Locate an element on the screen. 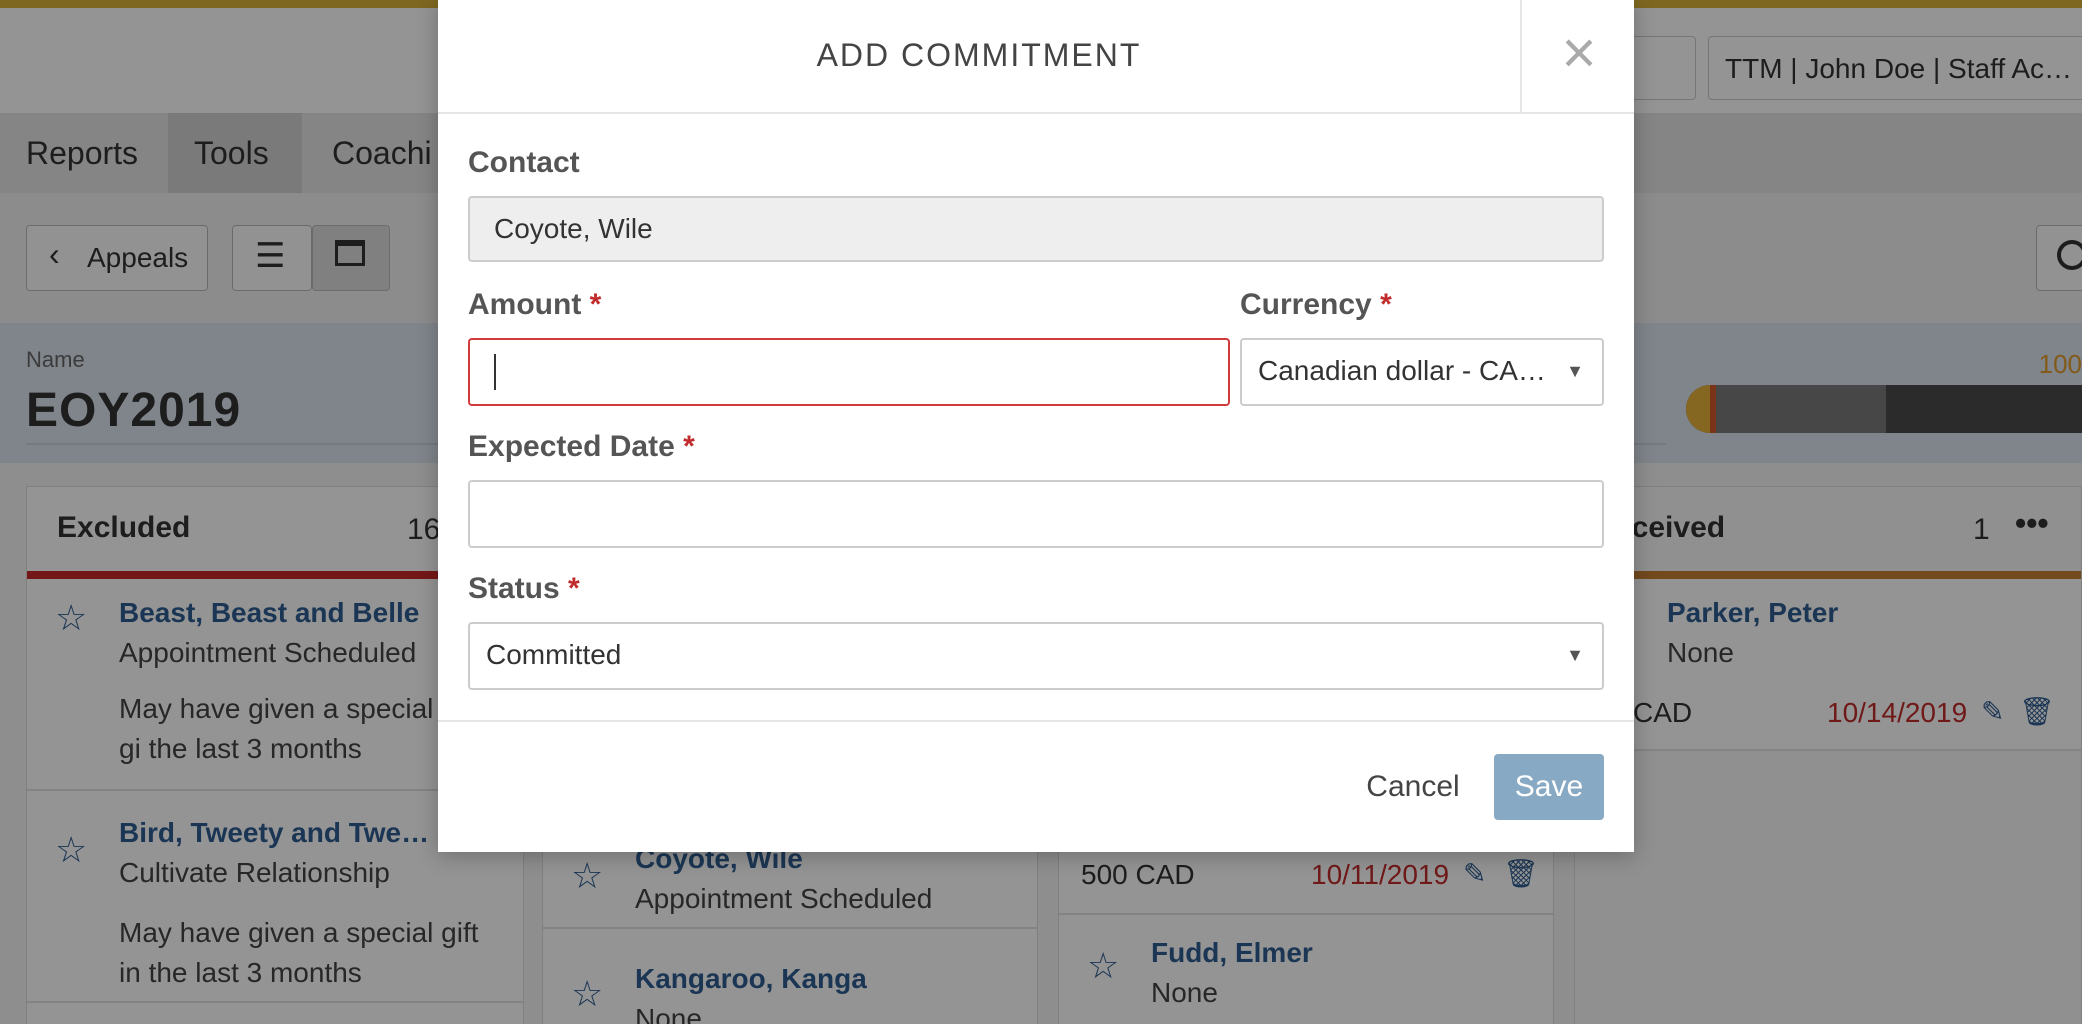  modal-header-divider is located at coordinates (1036, 113).